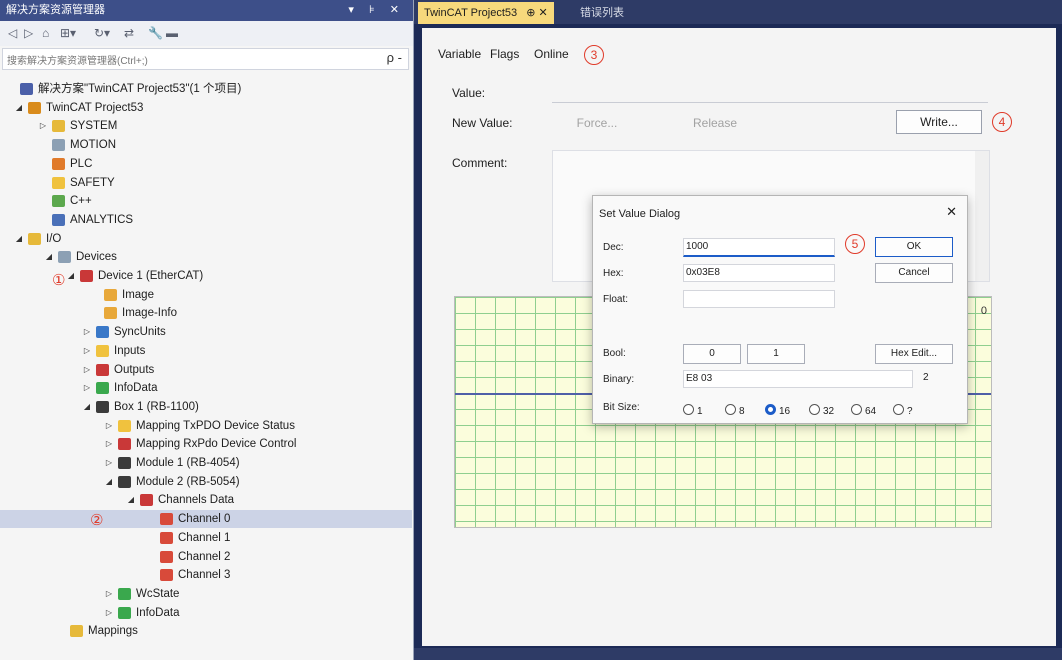 The width and height of the screenshot is (1062, 660). I want to click on bool-1-button: 1, so click(776, 354).